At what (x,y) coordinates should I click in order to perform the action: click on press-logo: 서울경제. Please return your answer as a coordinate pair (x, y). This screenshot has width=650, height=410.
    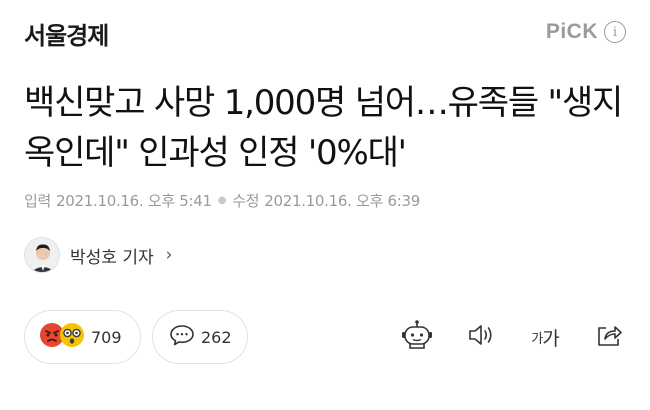
    Looking at the image, I should click on (66, 33).